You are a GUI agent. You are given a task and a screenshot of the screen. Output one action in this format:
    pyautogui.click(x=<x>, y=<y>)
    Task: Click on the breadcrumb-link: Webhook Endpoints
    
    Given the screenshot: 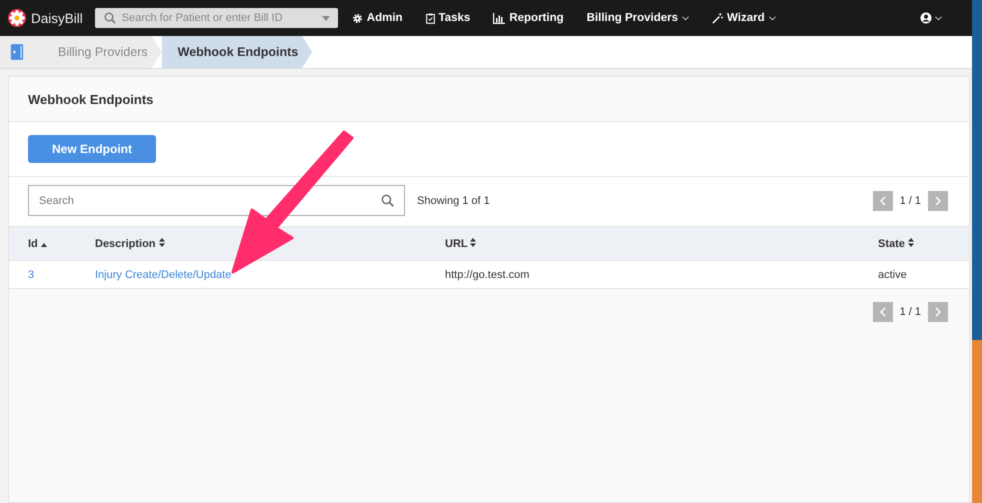 What is the action you would take?
    pyautogui.click(x=237, y=52)
    